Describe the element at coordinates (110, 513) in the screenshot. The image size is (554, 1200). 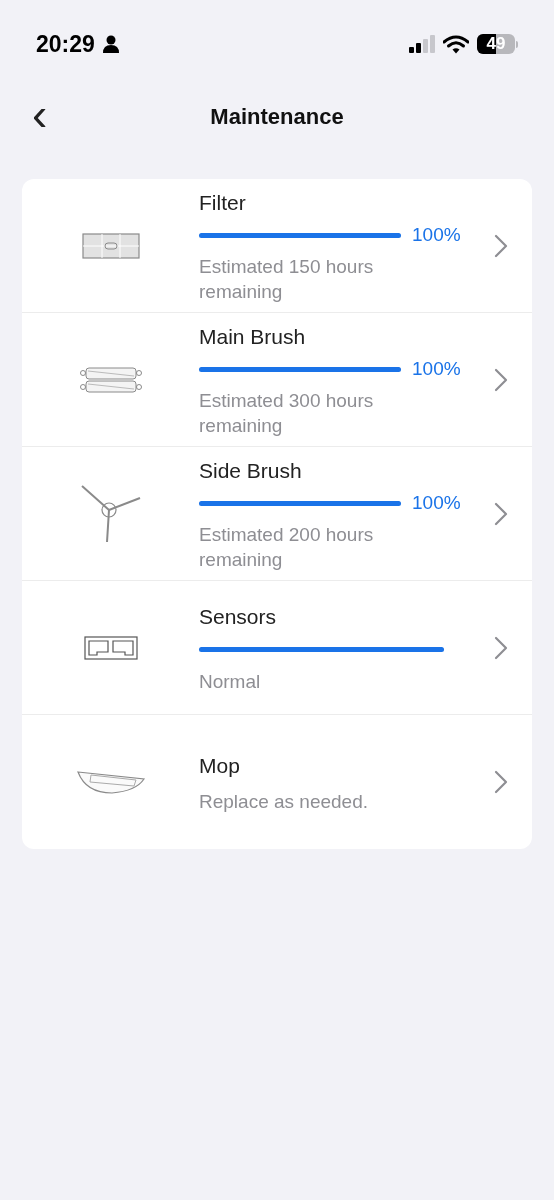
I see `side-brush-icon` at that location.